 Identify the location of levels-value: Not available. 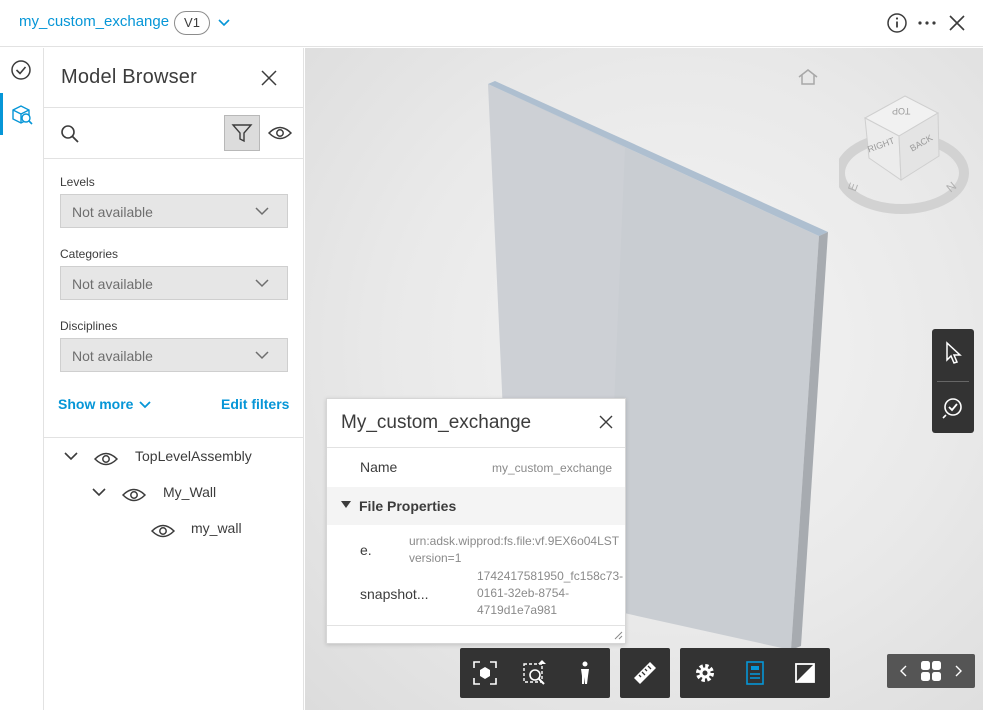
(112, 212).